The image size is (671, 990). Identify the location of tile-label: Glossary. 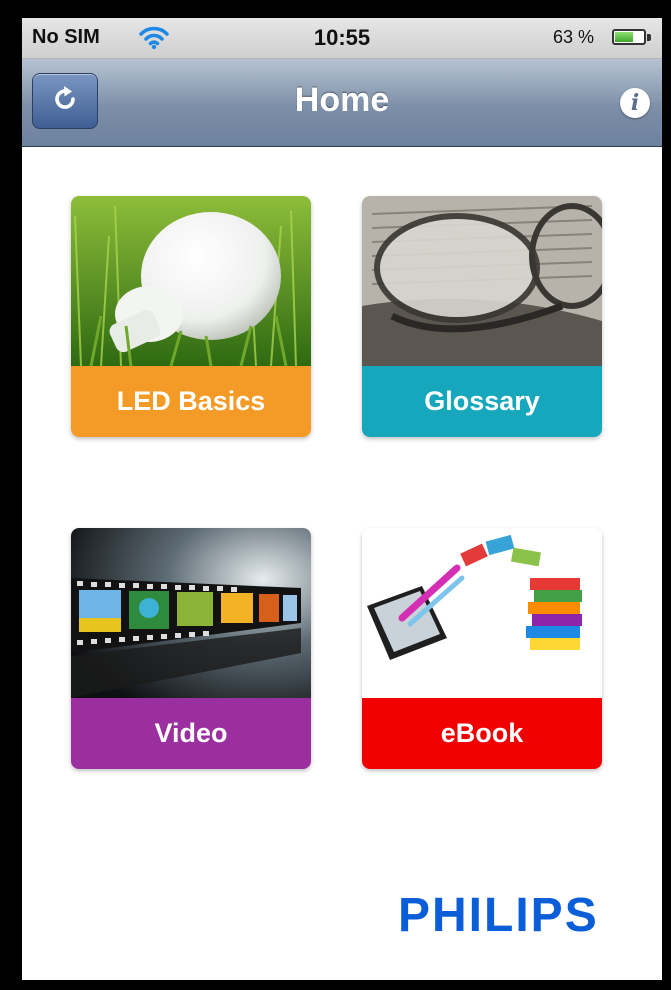
(482, 401).